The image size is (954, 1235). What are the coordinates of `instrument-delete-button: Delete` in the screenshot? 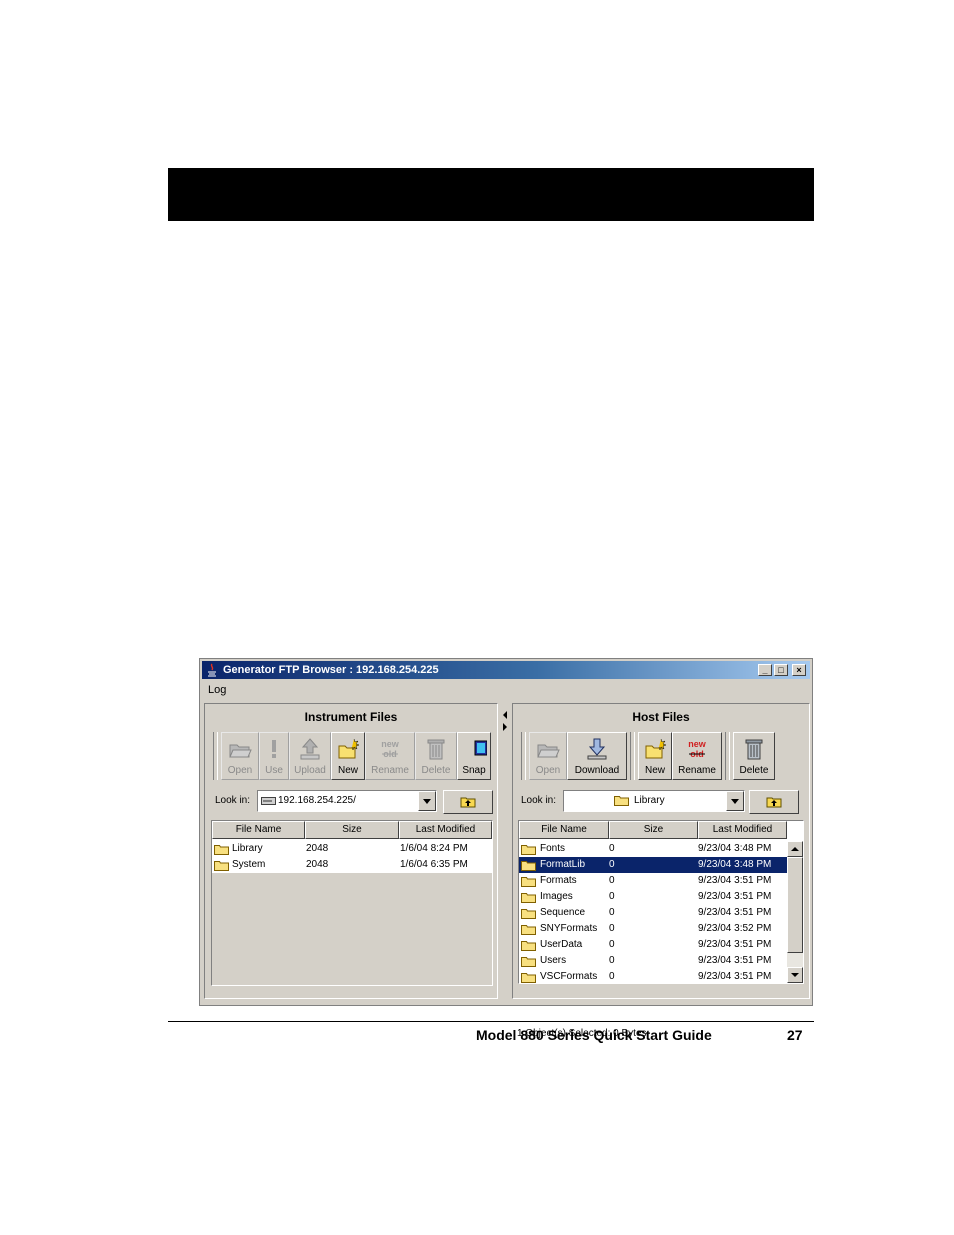 It's located at (436, 756).